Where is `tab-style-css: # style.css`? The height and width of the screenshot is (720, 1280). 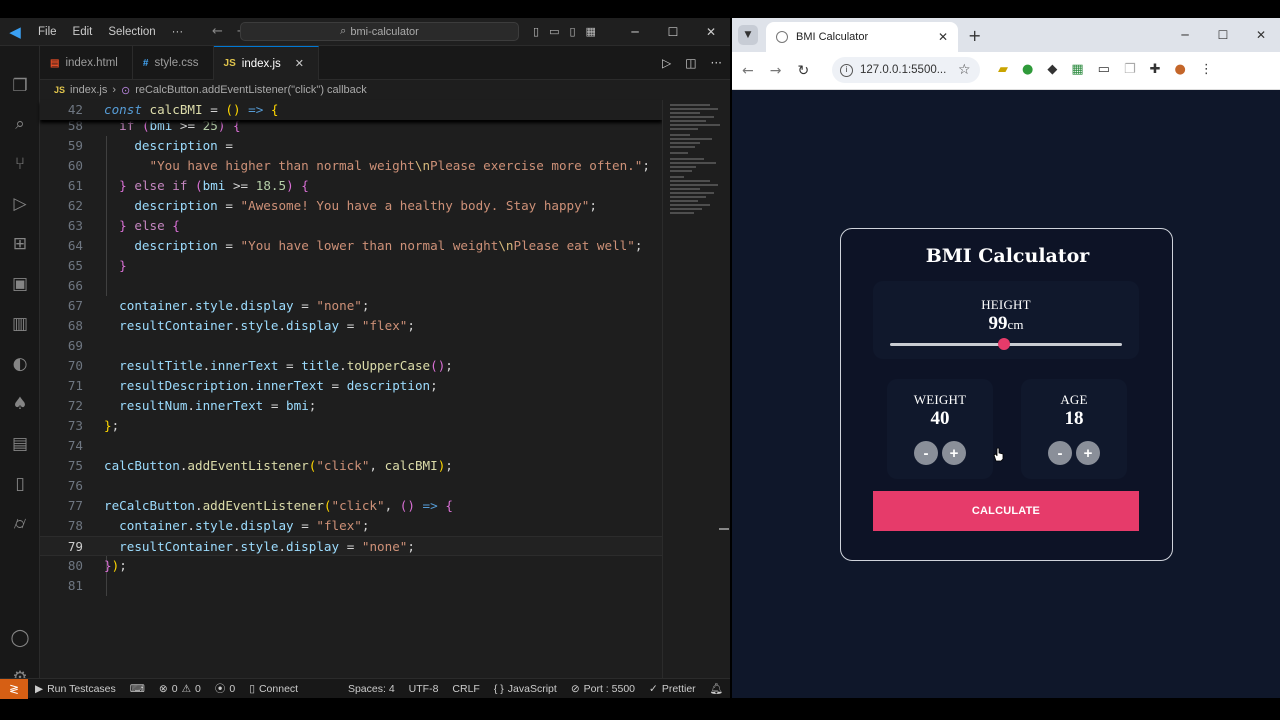
tab-style-css: # style.css is located at coordinates (173, 63).